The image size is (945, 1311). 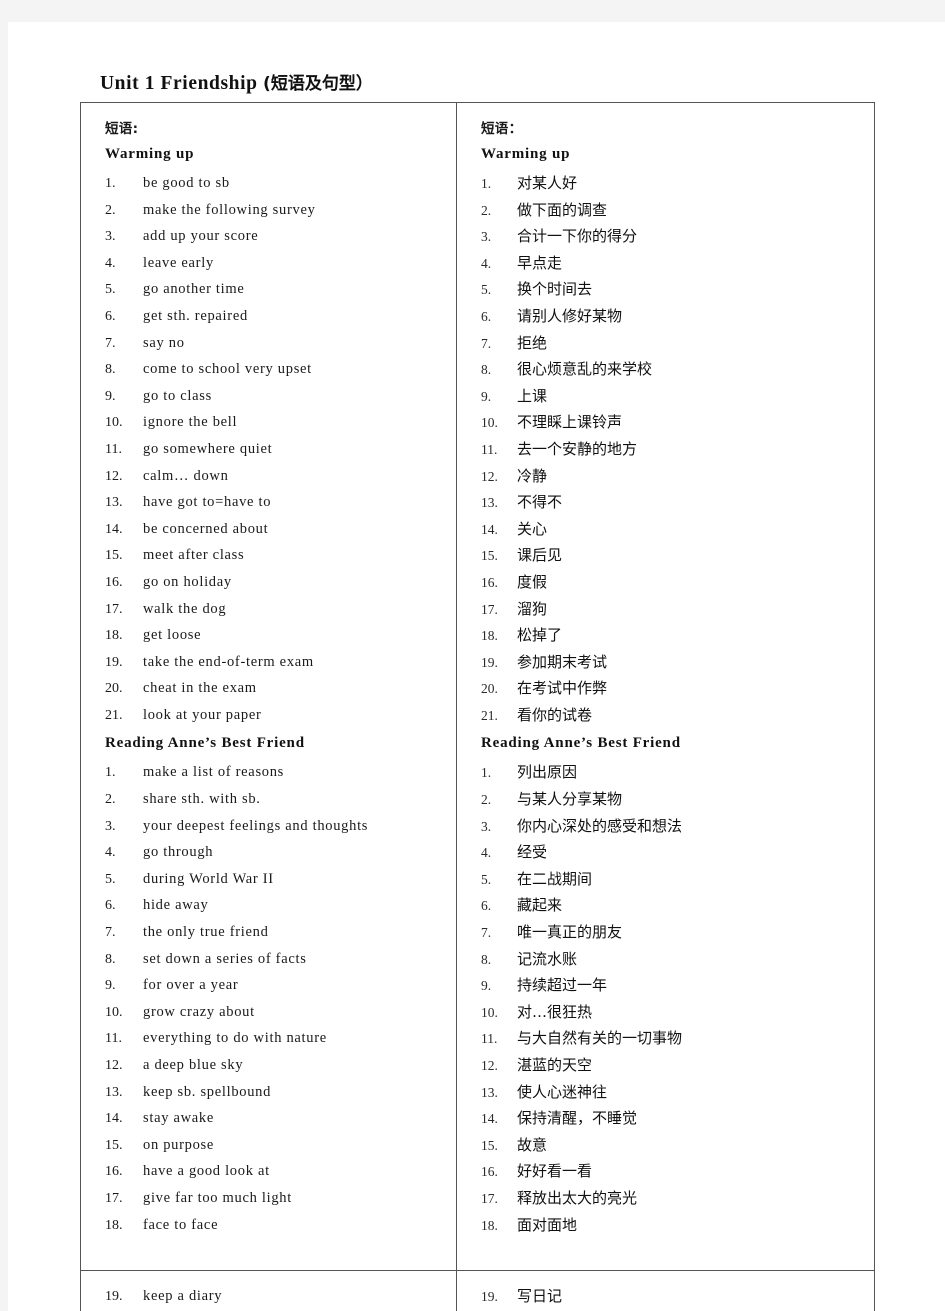 What do you see at coordinates (113, 1039) in the screenshot?
I see `vocab-item-number: 11.` at bounding box center [113, 1039].